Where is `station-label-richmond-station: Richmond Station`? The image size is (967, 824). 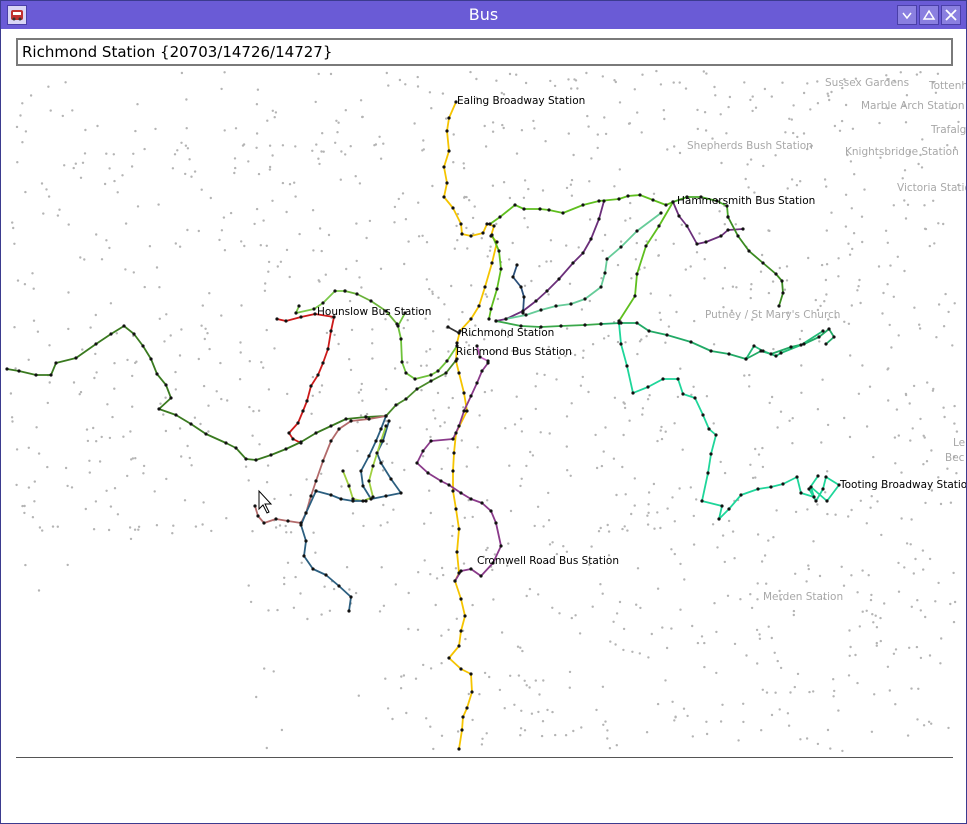 station-label-richmond-station: Richmond Station is located at coordinates (507, 333).